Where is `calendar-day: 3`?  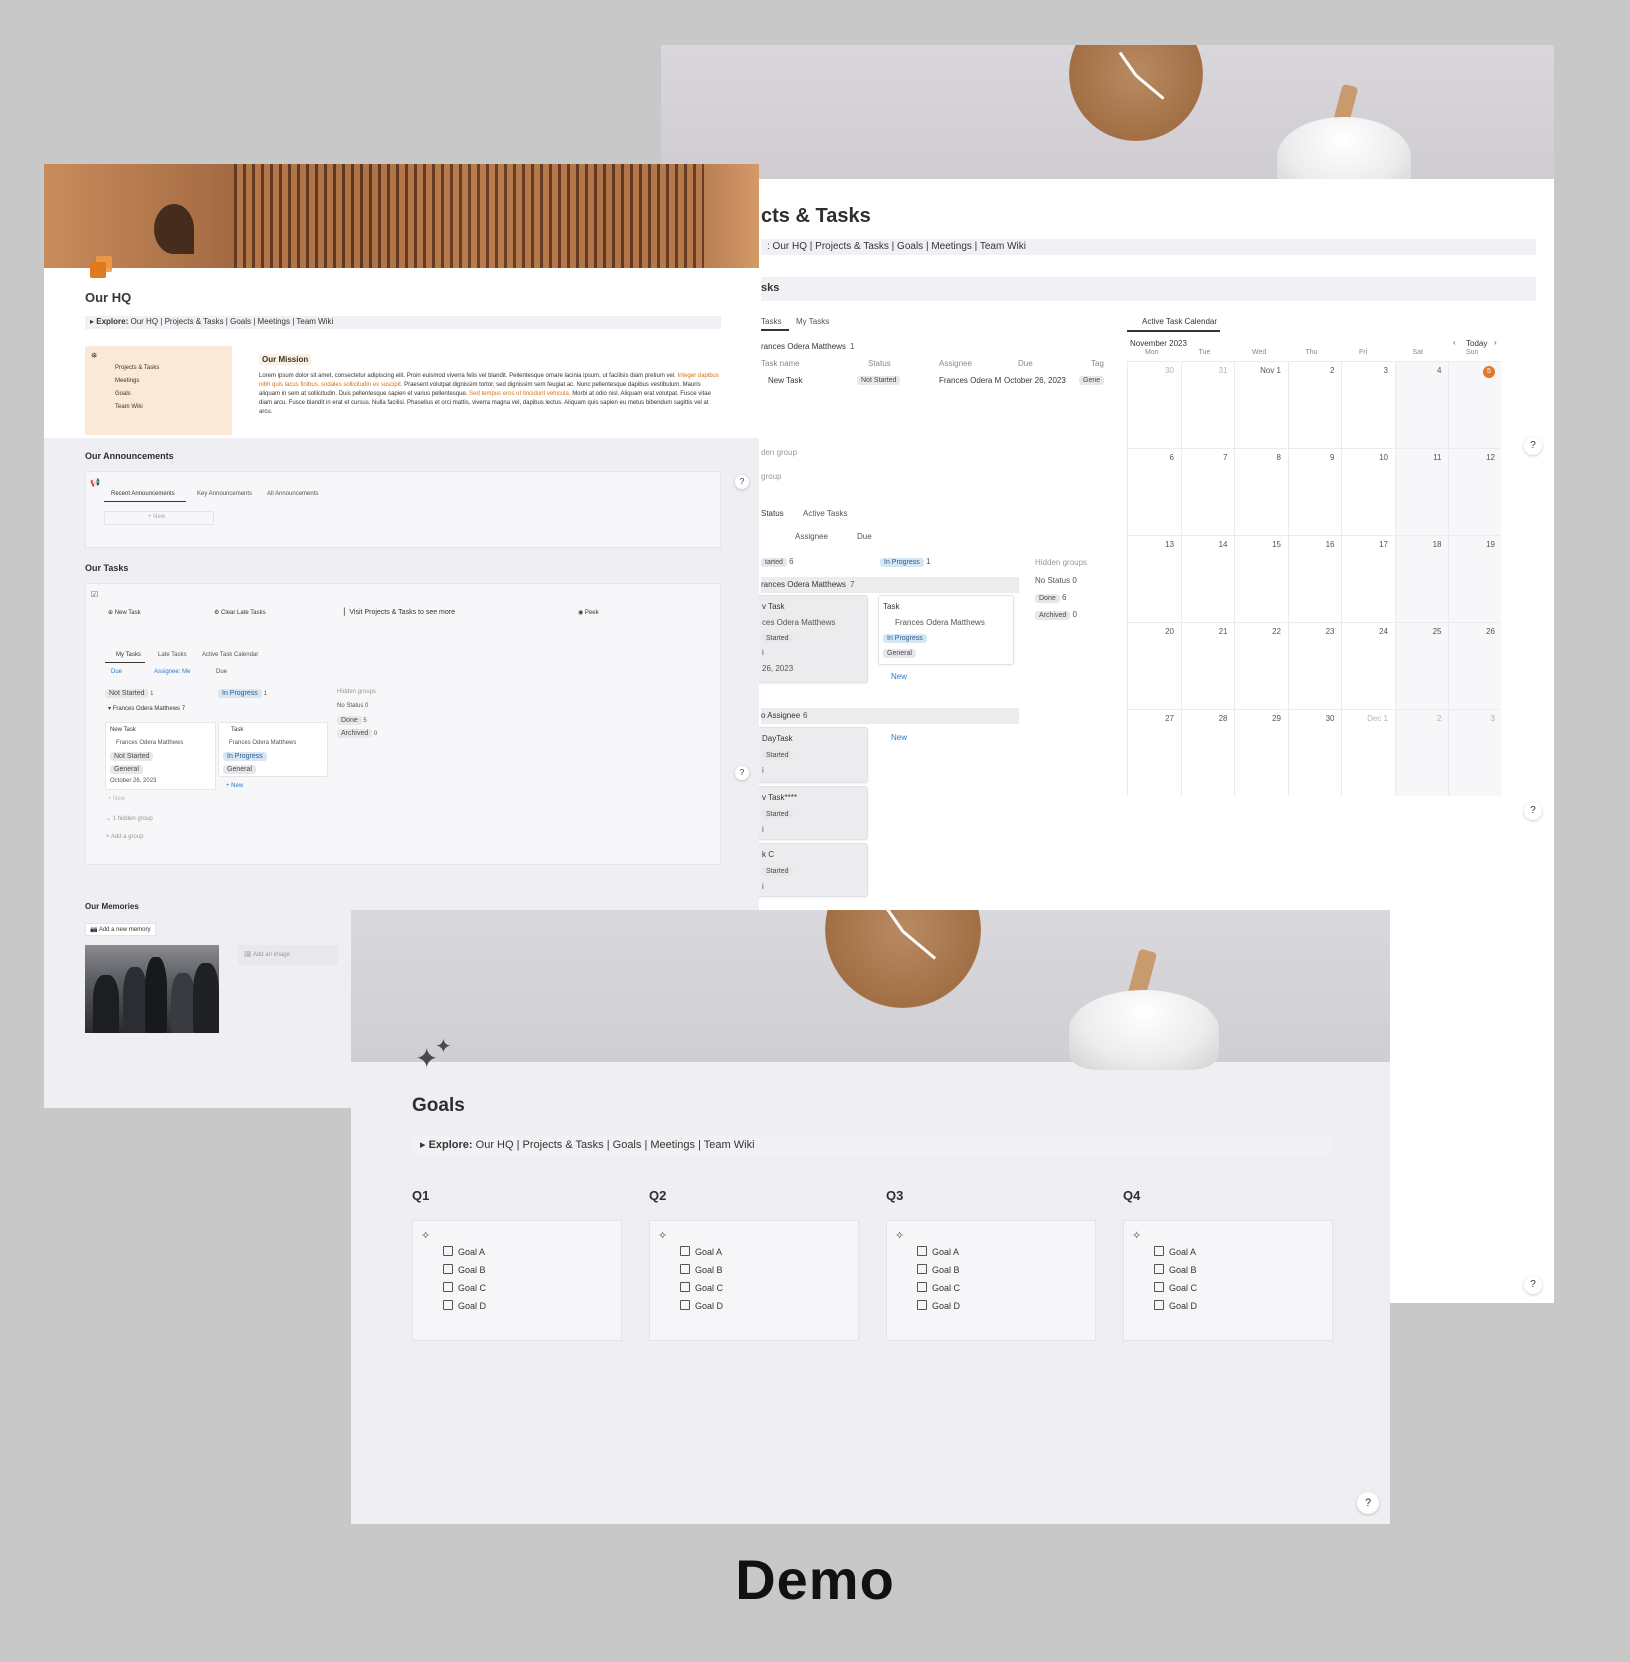
calendar-day: 3 is located at coordinates (1474, 752).